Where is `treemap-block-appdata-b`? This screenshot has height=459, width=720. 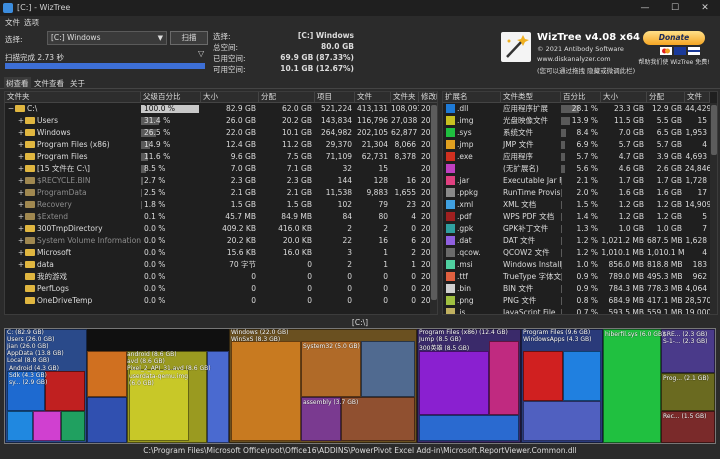 treemap-block-appdata-b is located at coordinates (107, 420).